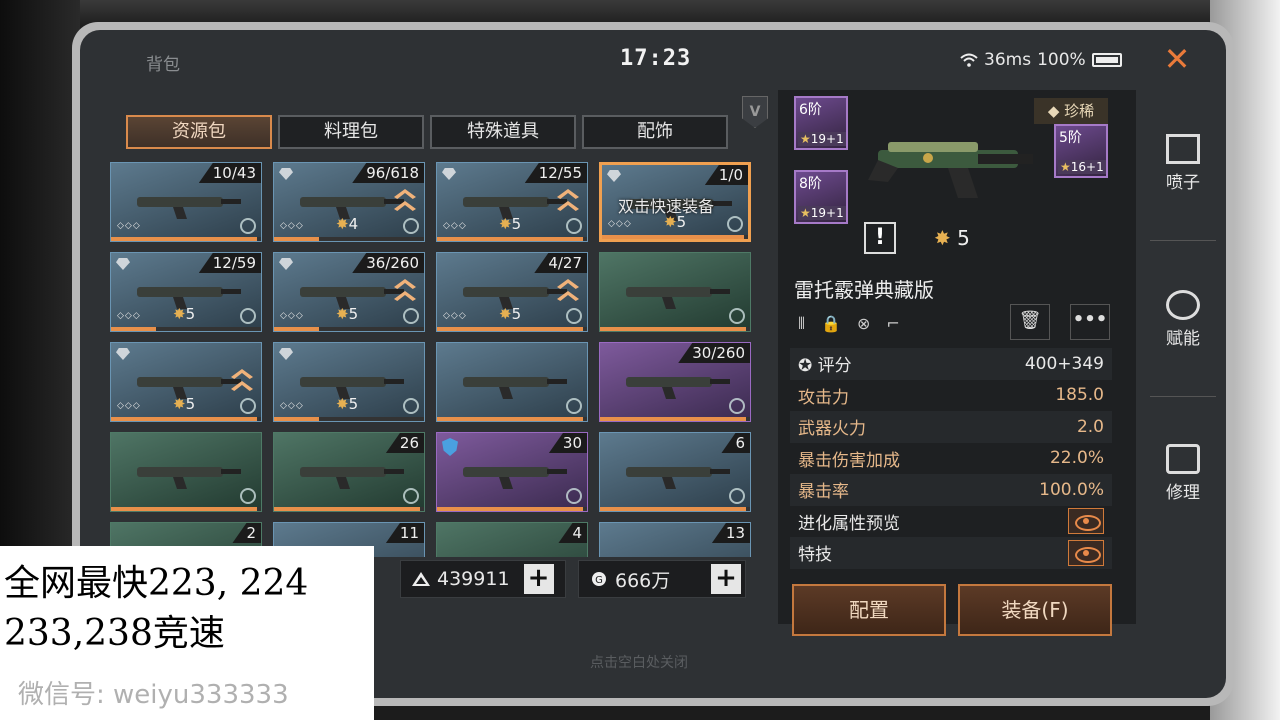 The height and width of the screenshot is (720, 1280). I want to click on tier-8-card: 8阶 ★19+1, so click(821, 197).